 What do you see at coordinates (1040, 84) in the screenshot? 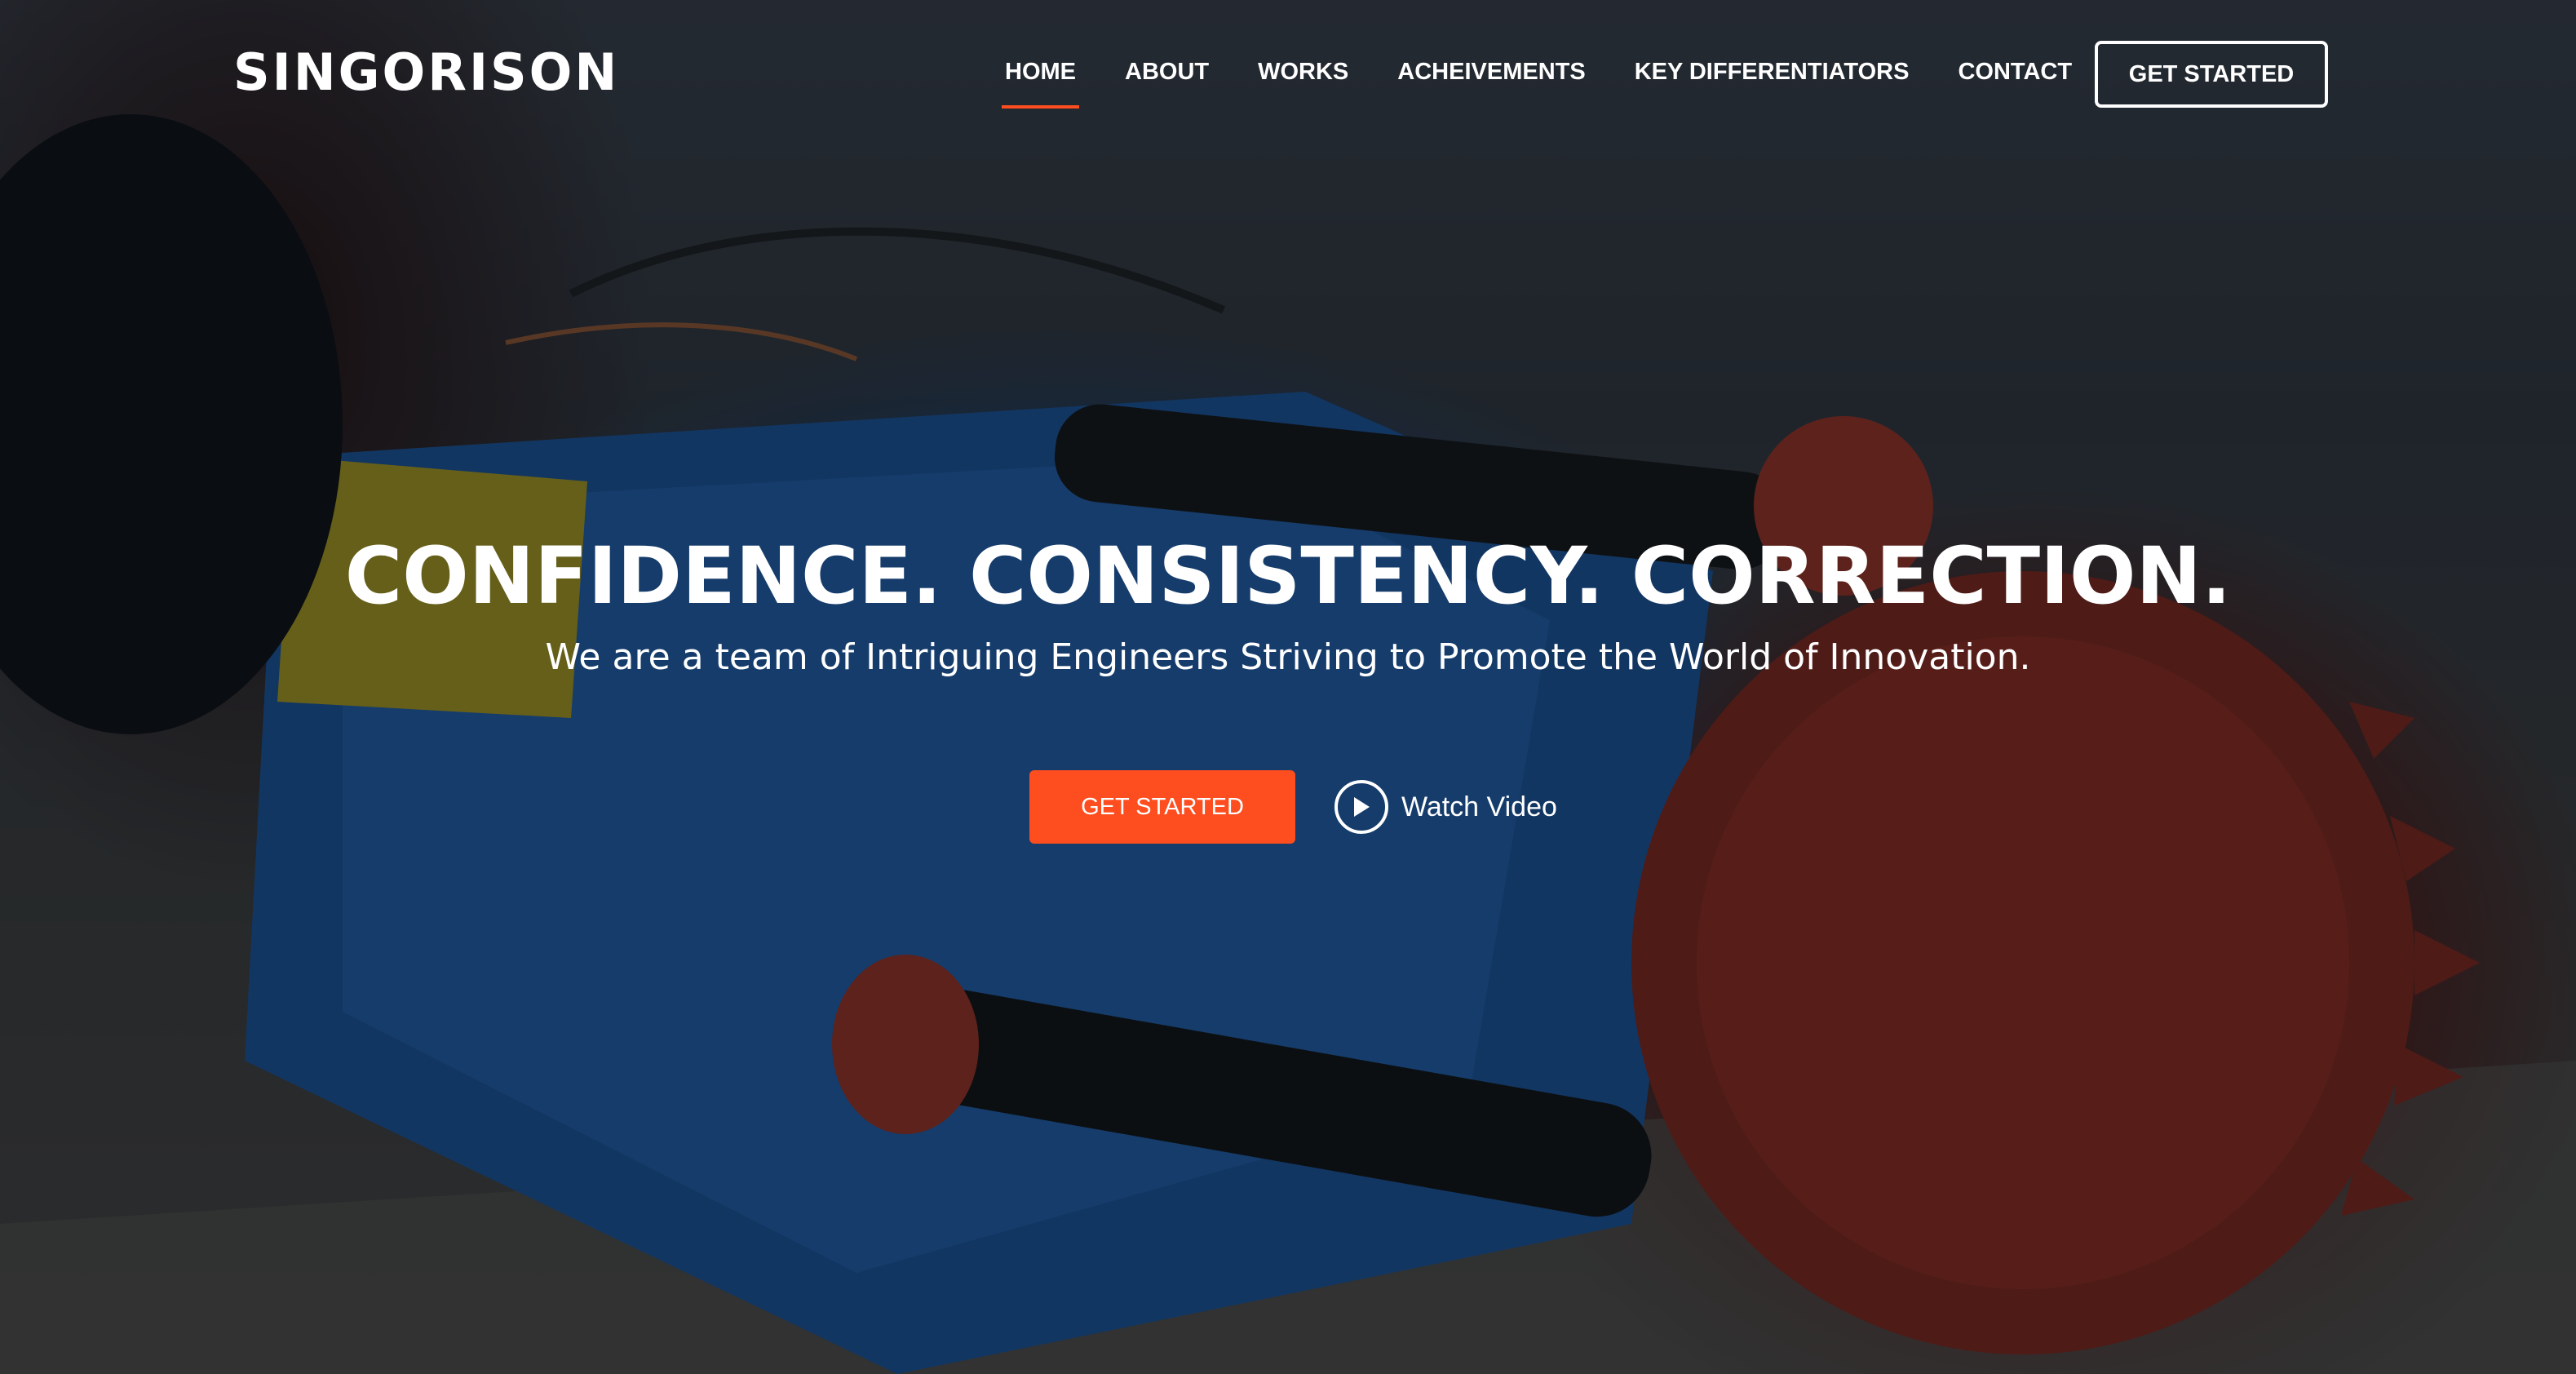
I see `nav-item-home: HOME` at bounding box center [1040, 84].